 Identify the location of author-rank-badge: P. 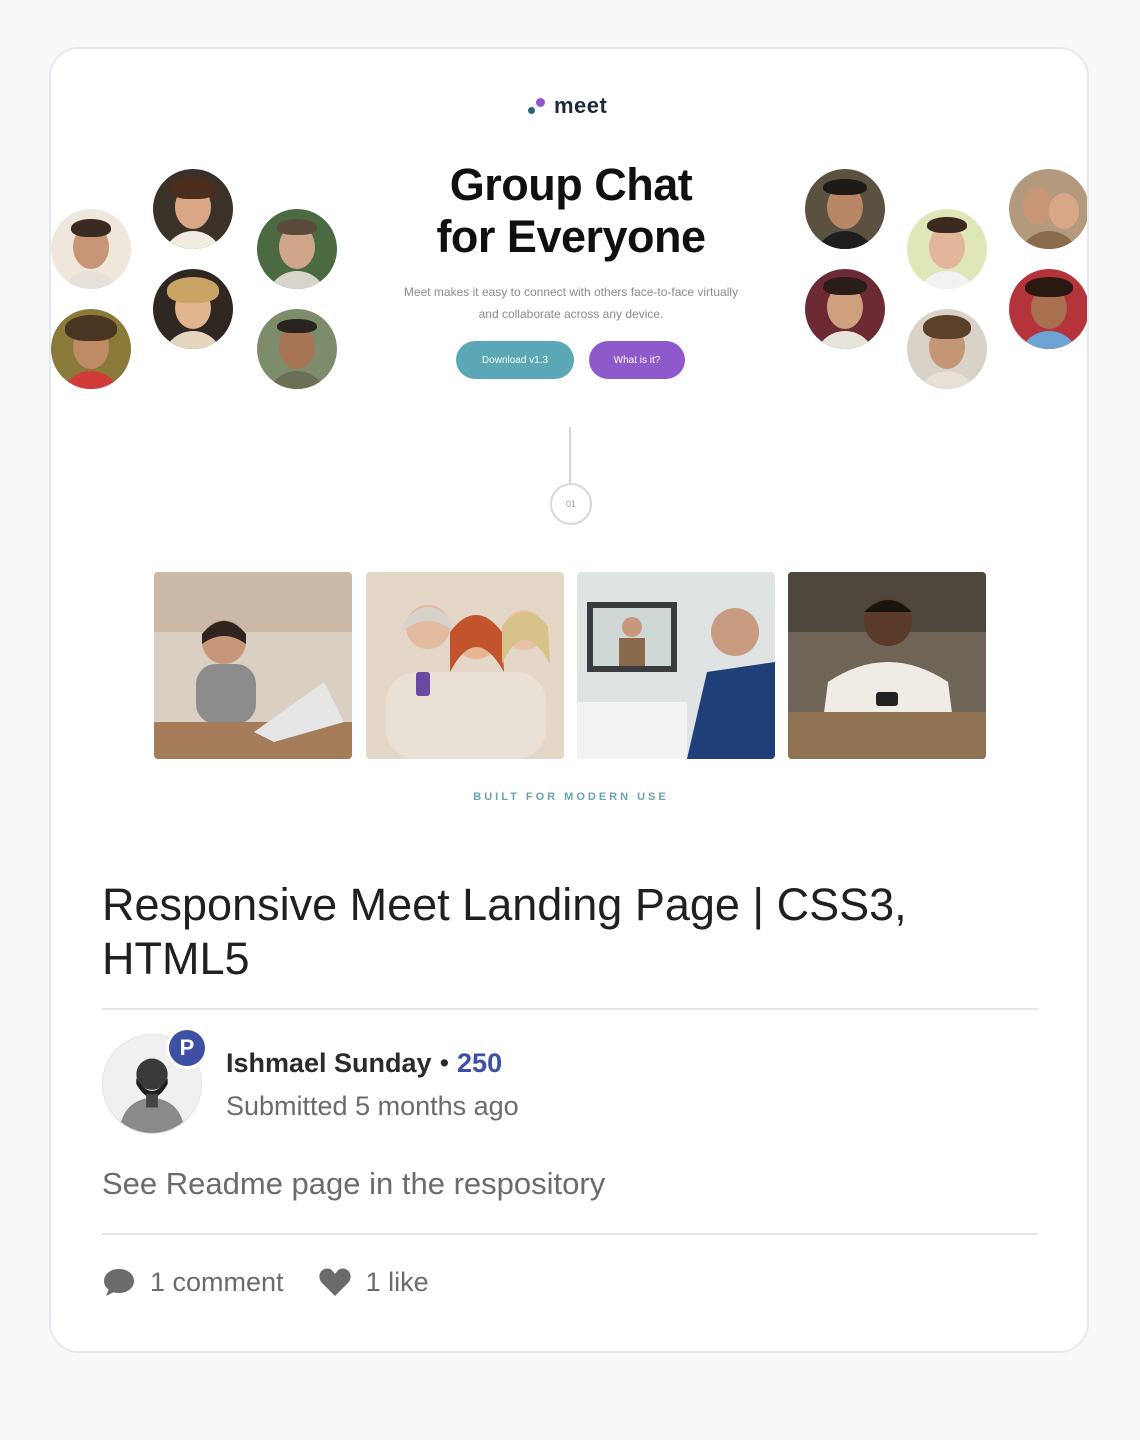
(187, 1048).